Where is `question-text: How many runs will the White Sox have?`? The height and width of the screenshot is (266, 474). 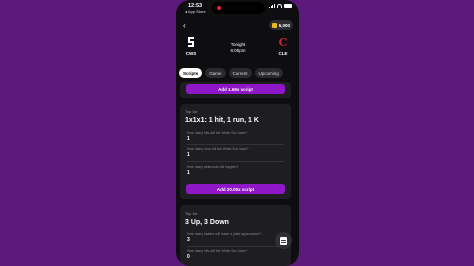
question-text: How many runs will the White Sox have? is located at coordinates (218, 149).